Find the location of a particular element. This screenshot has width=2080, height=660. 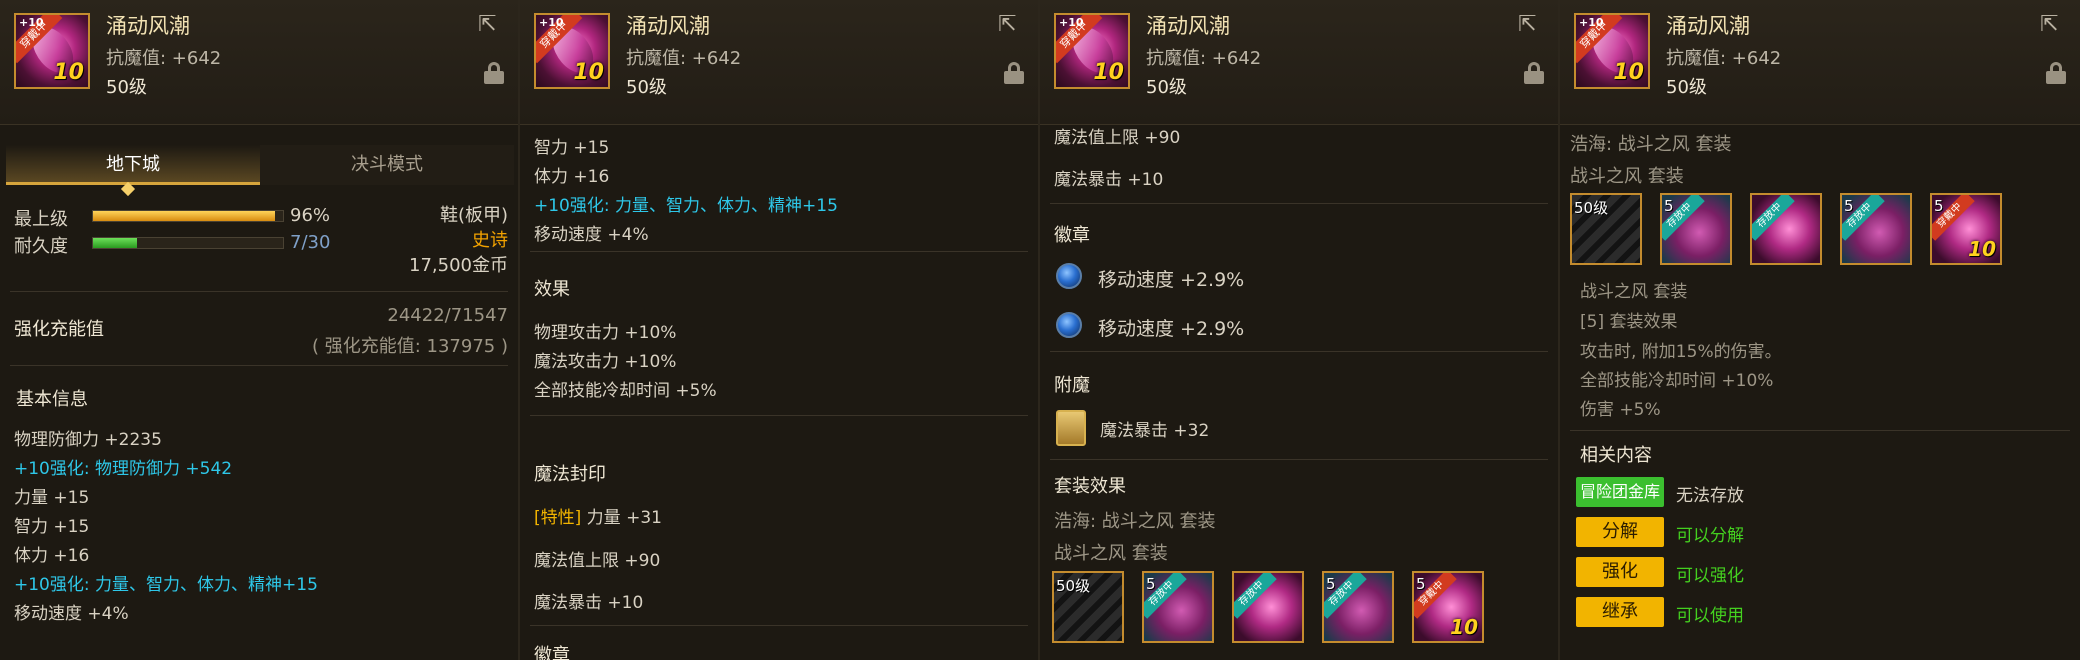

action-button: 分解 is located at coordinates (1620, 532).